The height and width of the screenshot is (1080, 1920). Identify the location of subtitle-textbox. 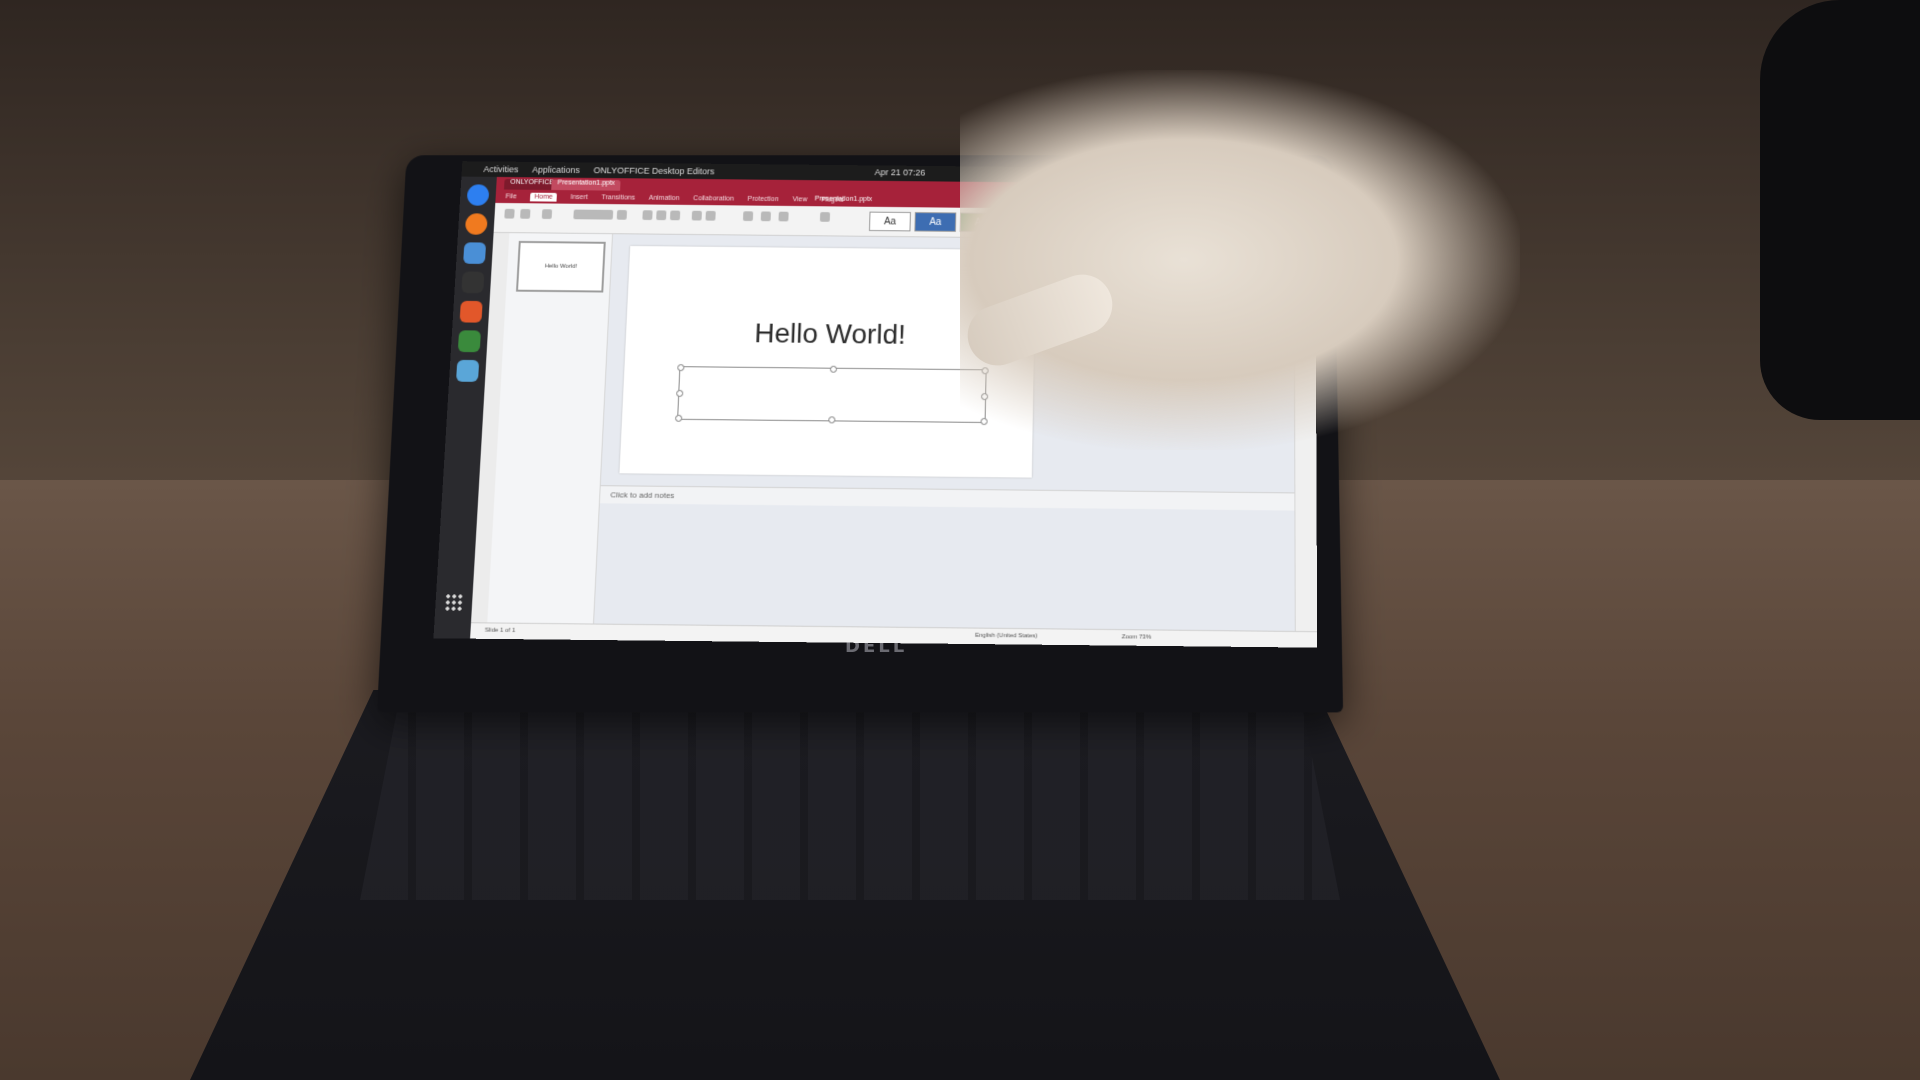
(832, 395).